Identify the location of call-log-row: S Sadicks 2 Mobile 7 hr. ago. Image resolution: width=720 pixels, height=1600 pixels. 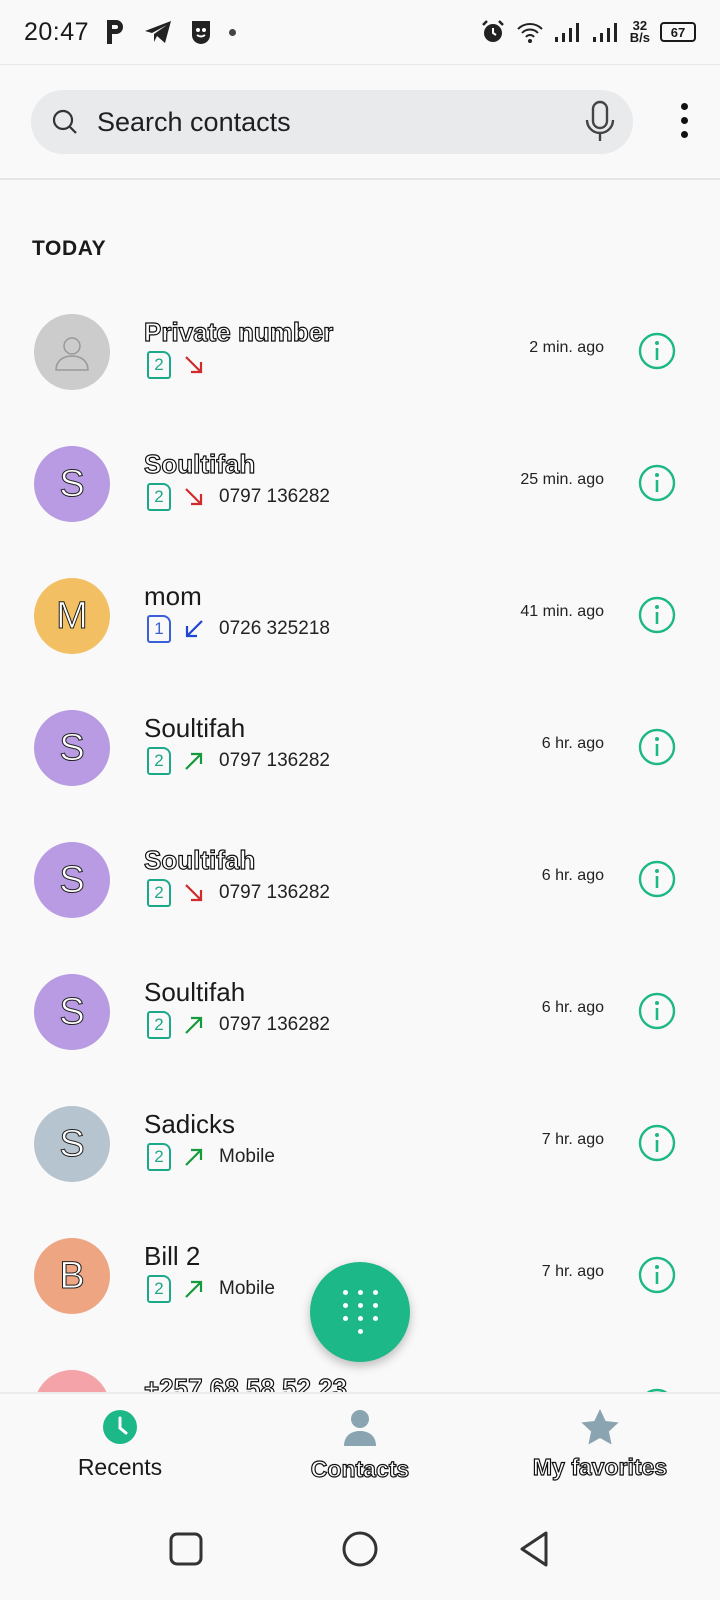
(360, 1145).